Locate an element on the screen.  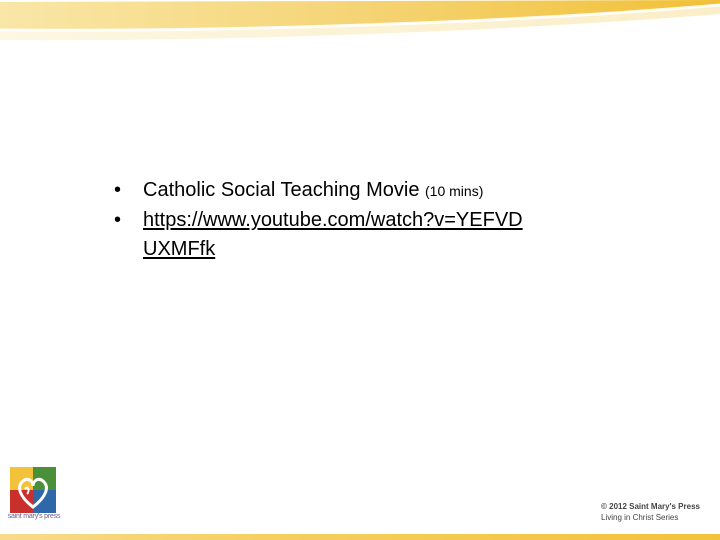
footer-bar is located at coordinates (360, 537).